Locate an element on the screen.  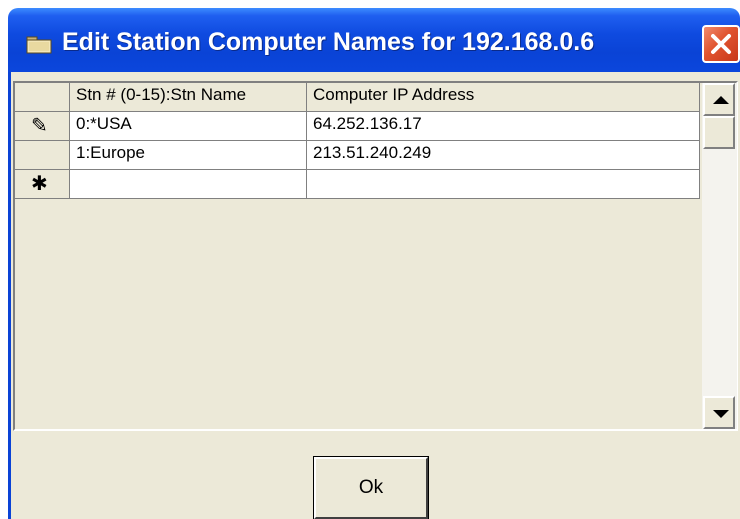
ok-button: Ok is located at coordinates (371, 487).